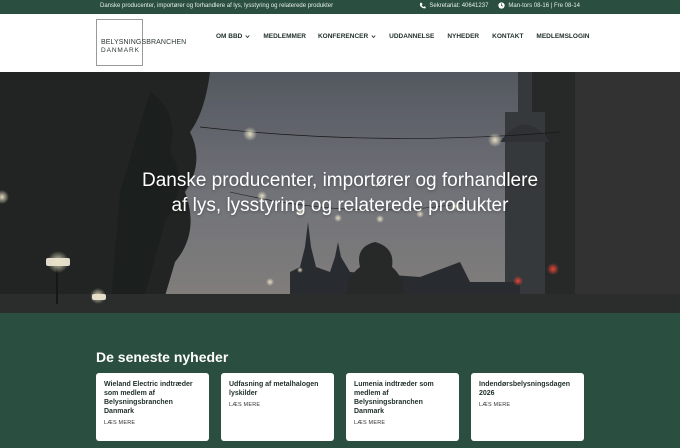 The width and height of the screenshot is (680, 448). What do you see at coordinates (120, 50) in the screenshot?
I see `logo-line-2: DANMARK` at bounding box center [120, 50].